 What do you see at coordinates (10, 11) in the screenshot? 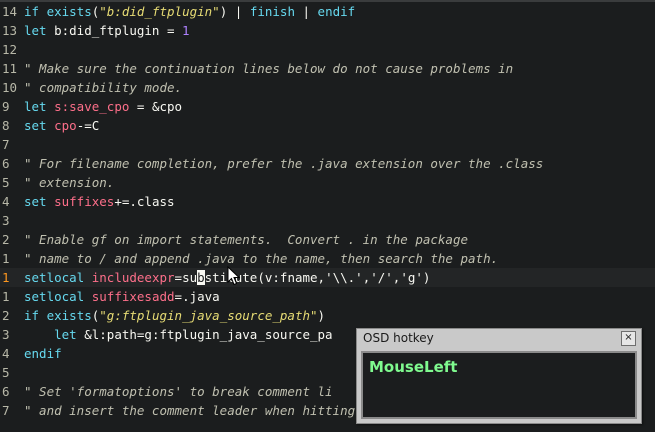
I see `line-number: 14` at bounding box center [10, 11].